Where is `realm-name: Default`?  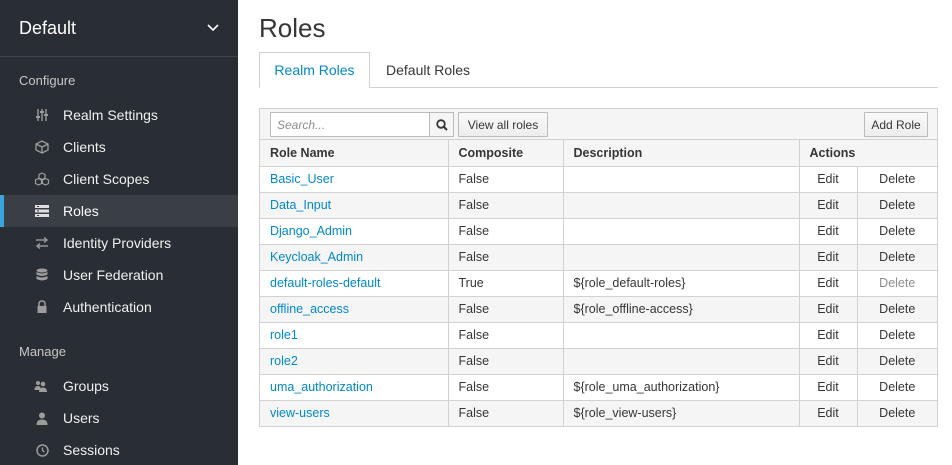
realm-name: Default is located at coordinates (48, 27).